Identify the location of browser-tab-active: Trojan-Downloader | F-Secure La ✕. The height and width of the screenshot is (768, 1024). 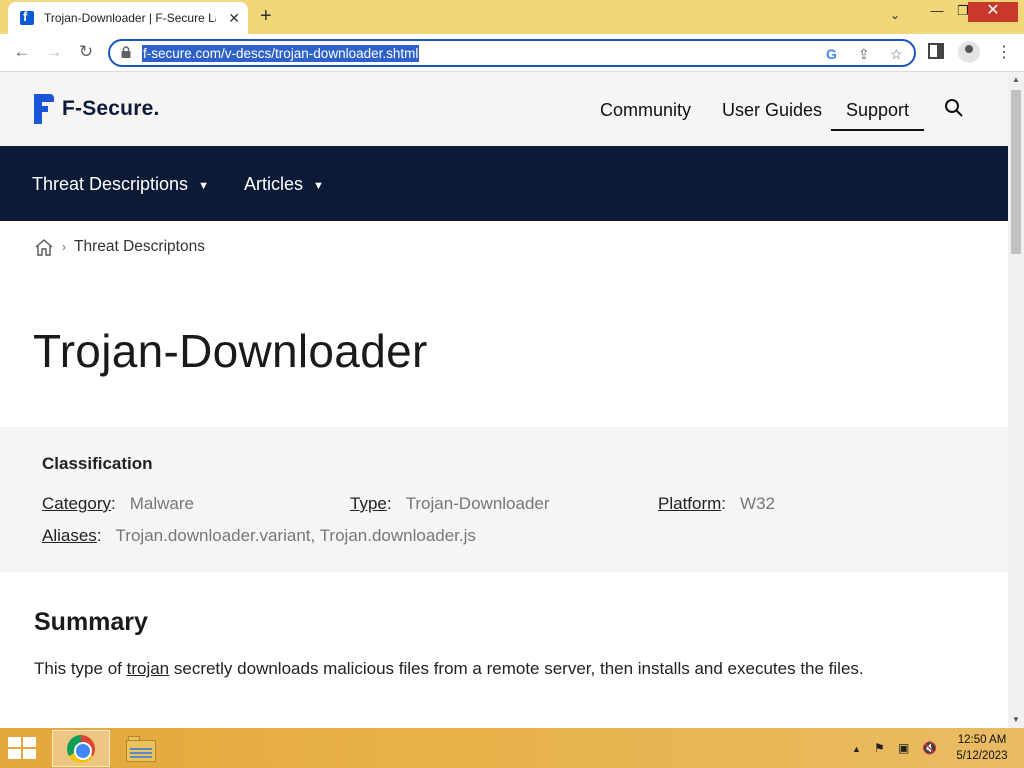
(128, 18).